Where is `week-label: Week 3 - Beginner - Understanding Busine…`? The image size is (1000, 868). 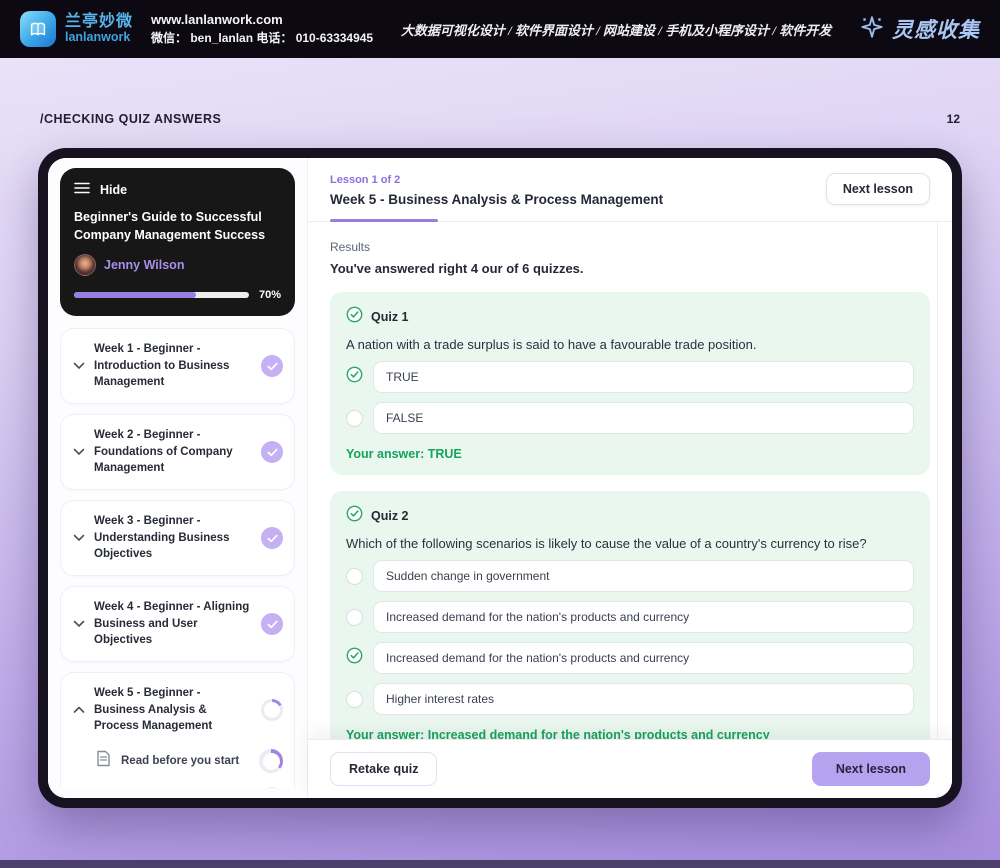 week-label: Week 3 - Beginner - Understanding Busine… is located at coordinates (162, 538).